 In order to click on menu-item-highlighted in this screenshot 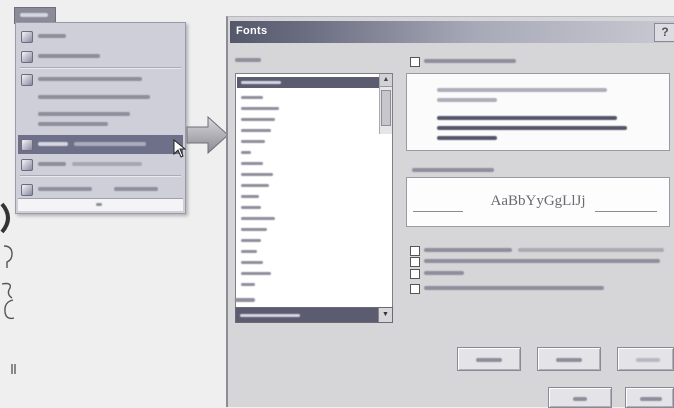, I will do `click(100, 144)`.